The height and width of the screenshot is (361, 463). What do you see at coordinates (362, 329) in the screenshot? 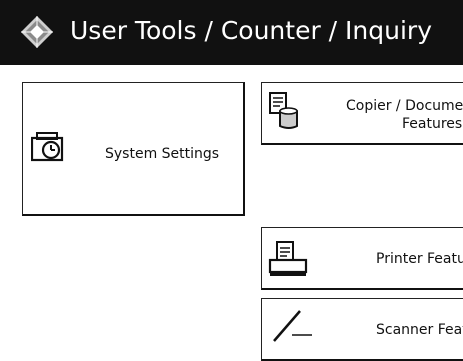
I see `scanner-features-button: Scanner Featu` at bounding box center [362, 329].